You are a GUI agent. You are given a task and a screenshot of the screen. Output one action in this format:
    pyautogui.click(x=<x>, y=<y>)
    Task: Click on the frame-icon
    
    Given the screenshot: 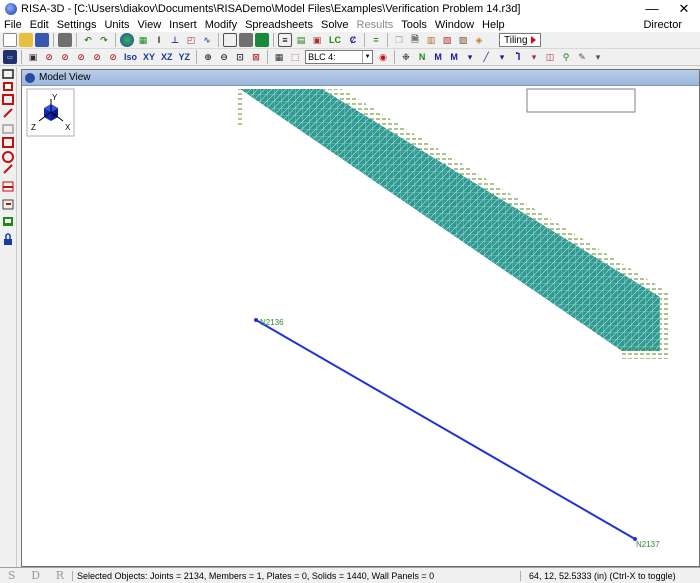 What is the action you would take?
    pyautogui.click(x=230, y=40)
    